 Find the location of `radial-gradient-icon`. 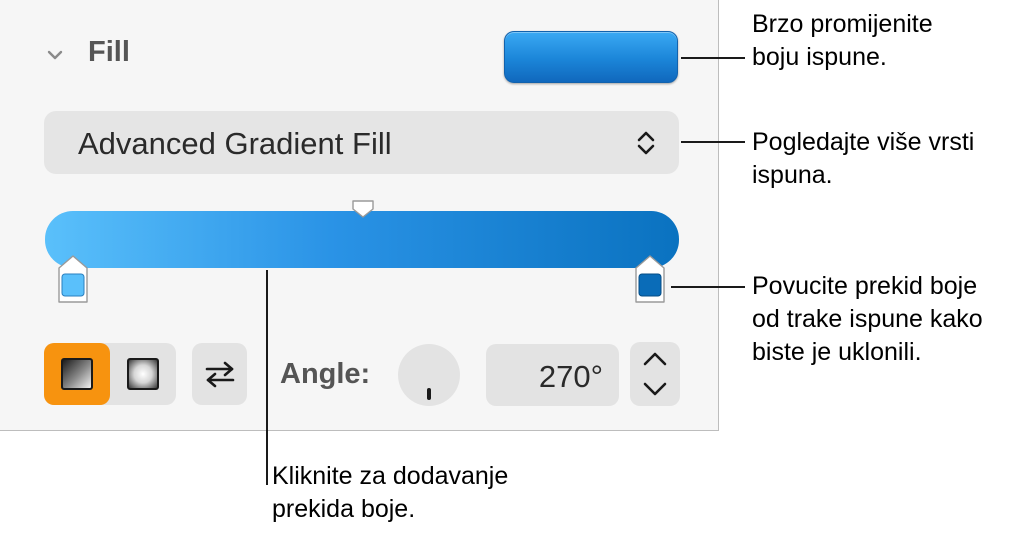

radial-gradient-icon is located at coordinates (143, 374).